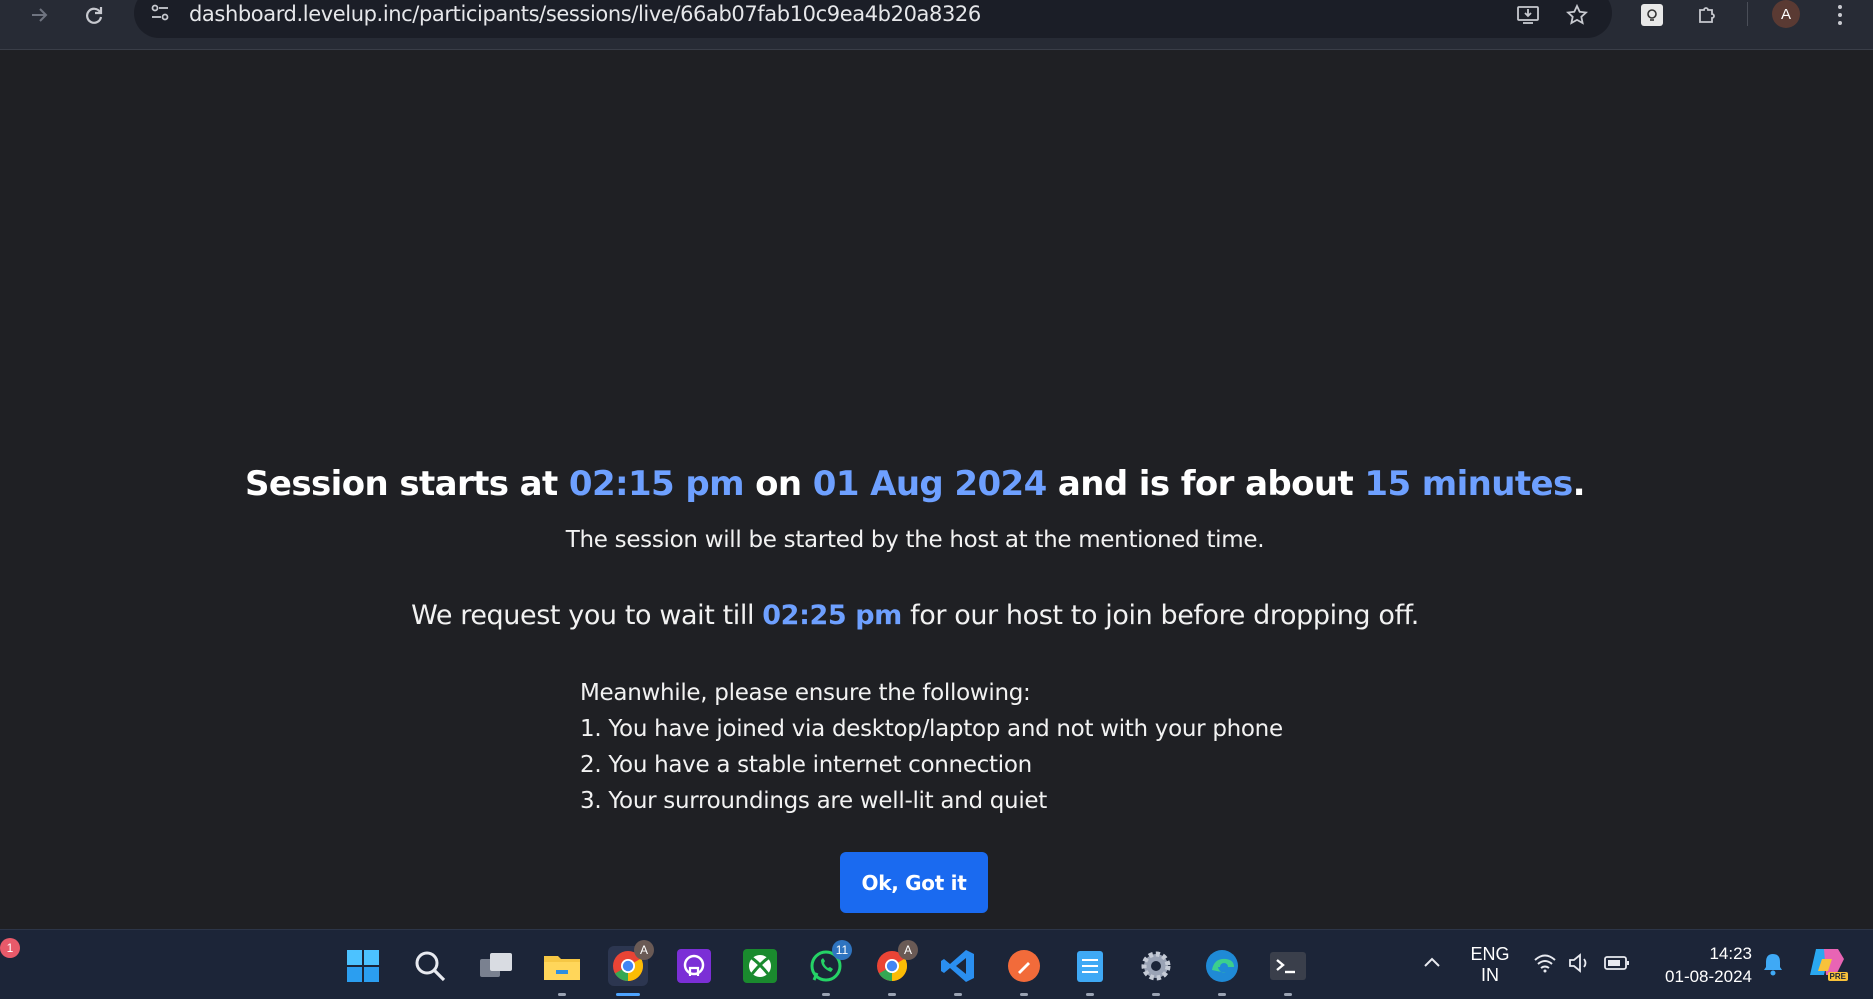 This screenshot has width=1873, height=999. What do you see at coordinates (936, 964) in the screenshot?
I see `windows-taskbar: 1 A 11 A ENG IN 14:23 01-08-2024 PRE` at bounding box center [936, 964].